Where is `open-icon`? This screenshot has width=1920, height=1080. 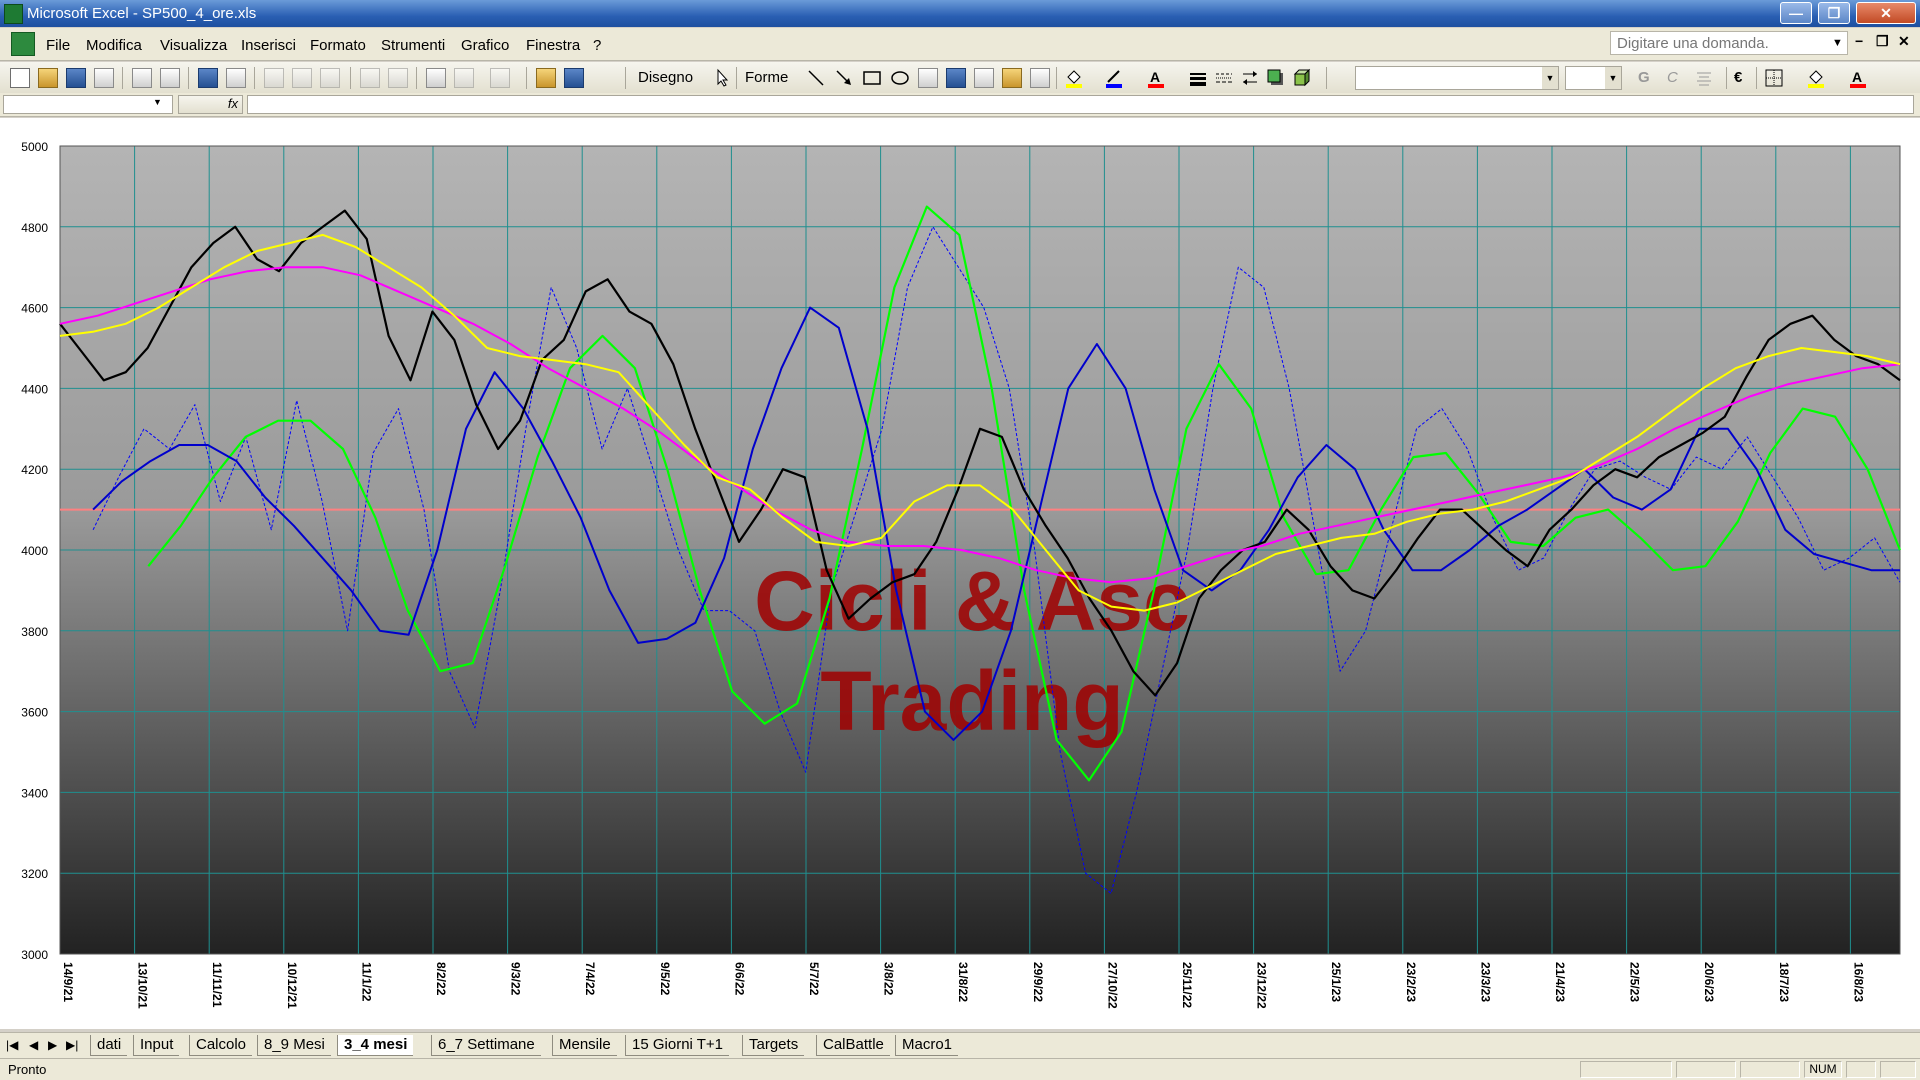 open-icon is located at coordinates (48, 78).